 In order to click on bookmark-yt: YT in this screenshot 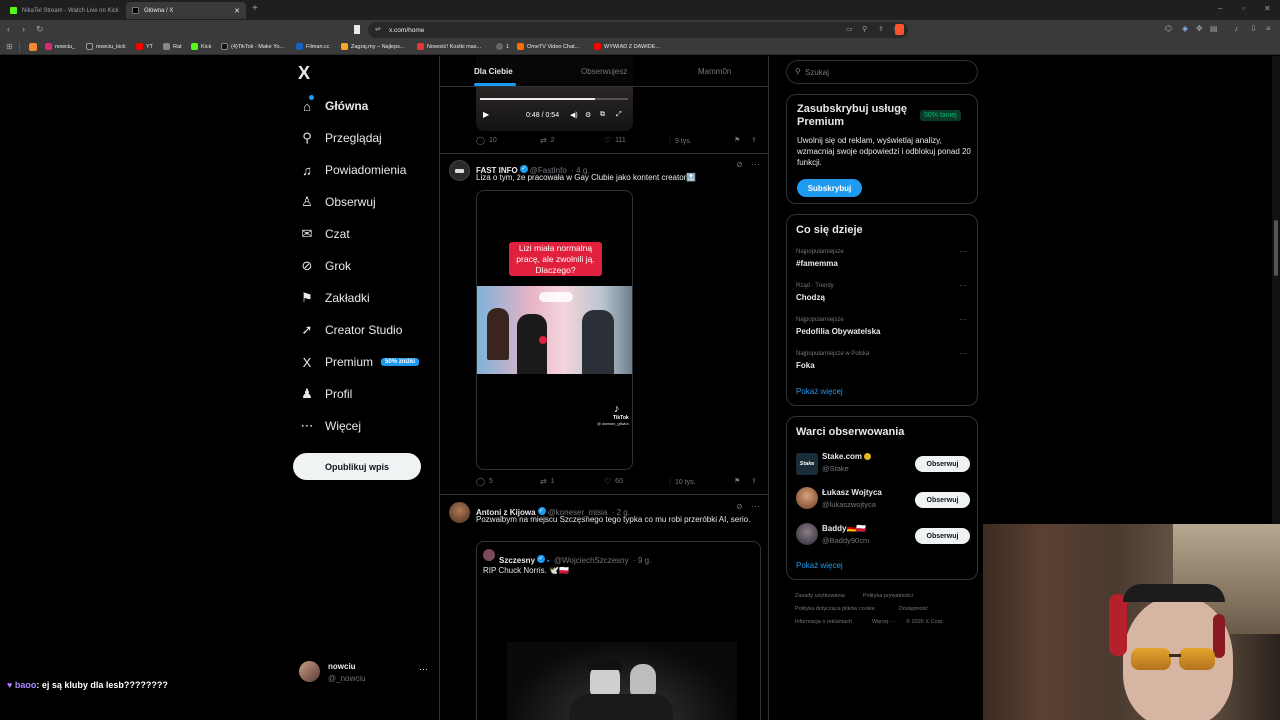, I will do `click(144, 46)`.